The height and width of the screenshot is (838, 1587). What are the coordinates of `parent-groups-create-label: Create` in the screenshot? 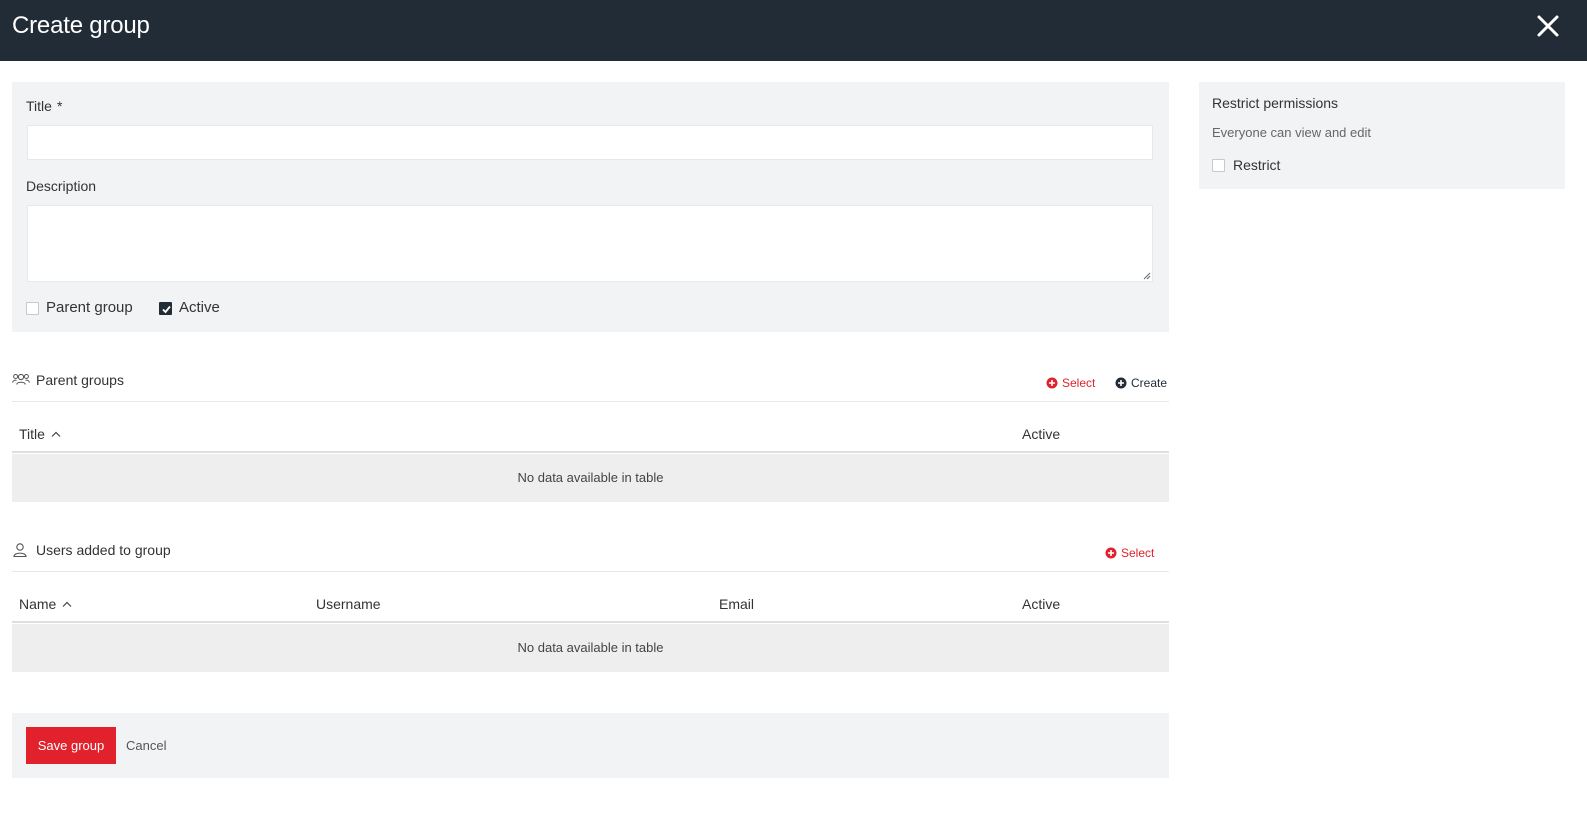 It's located at (1149, 383).